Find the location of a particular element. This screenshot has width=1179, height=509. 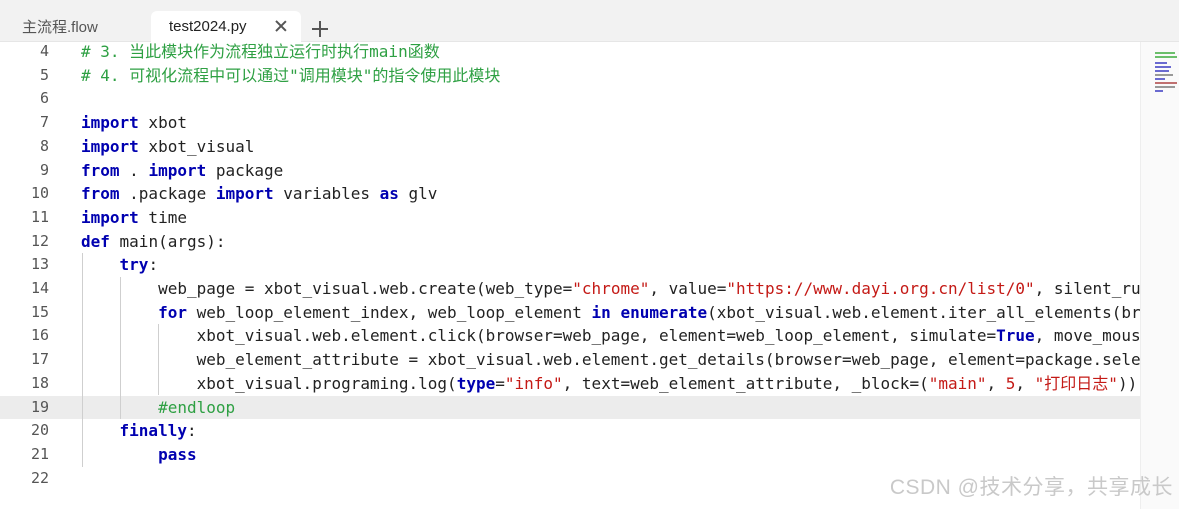

line-number: 22 is located at coordinates (39, 477).